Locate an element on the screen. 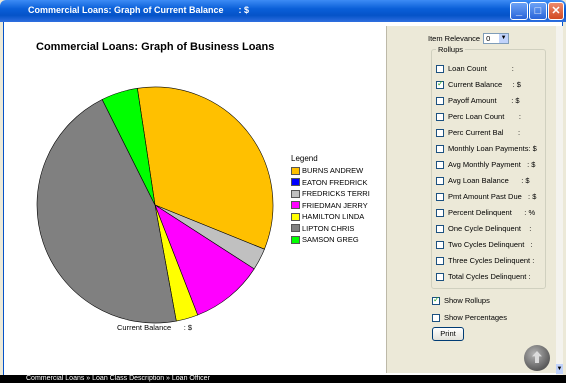  rollup-checkbox: Avg Loan Balance : $ is located at coordinates (483, 180).